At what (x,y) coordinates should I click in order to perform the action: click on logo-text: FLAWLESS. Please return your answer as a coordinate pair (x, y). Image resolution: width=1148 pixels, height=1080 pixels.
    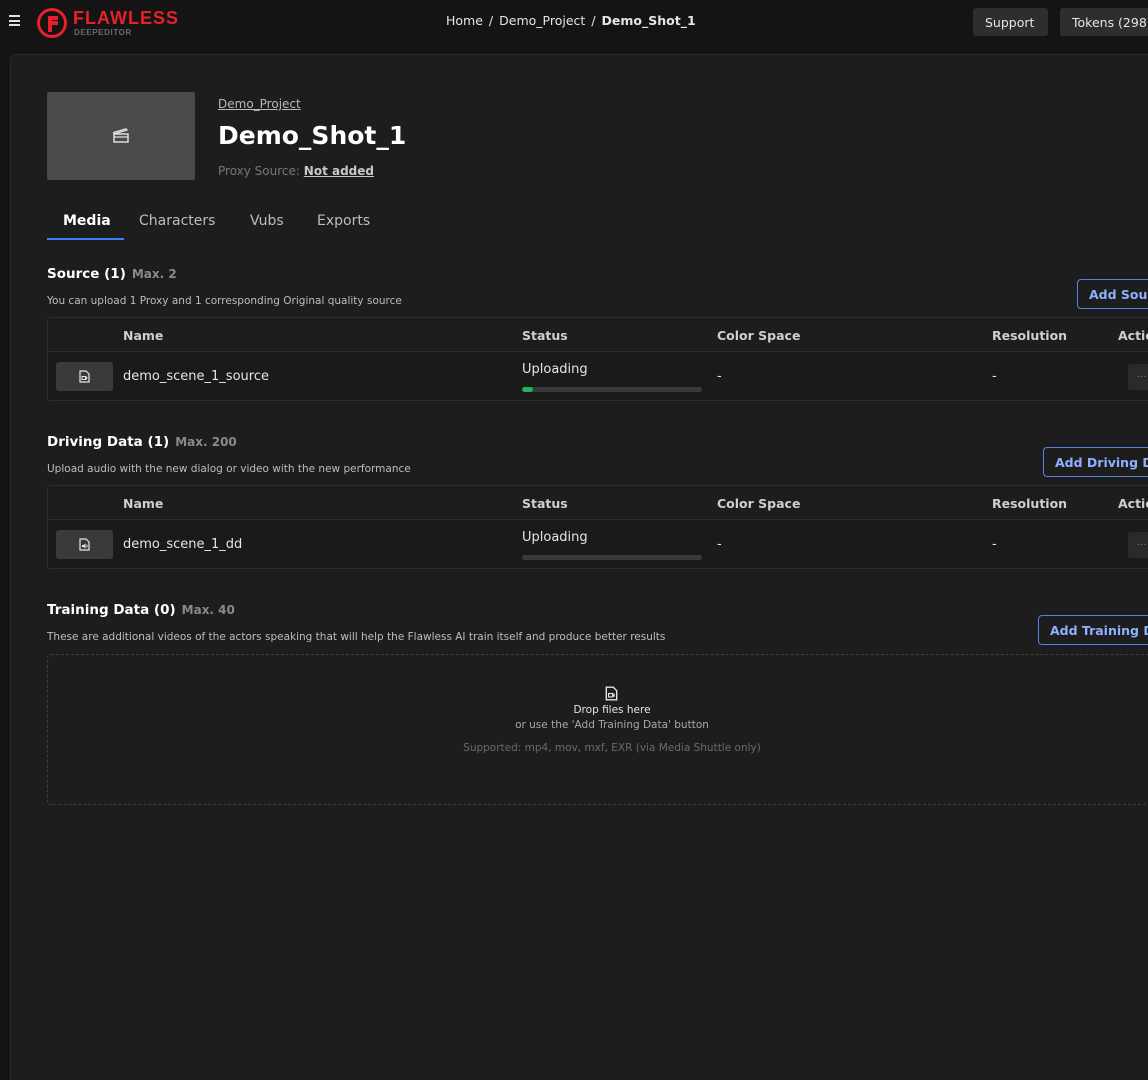
    Looking at the image, I should click on (126, 18).